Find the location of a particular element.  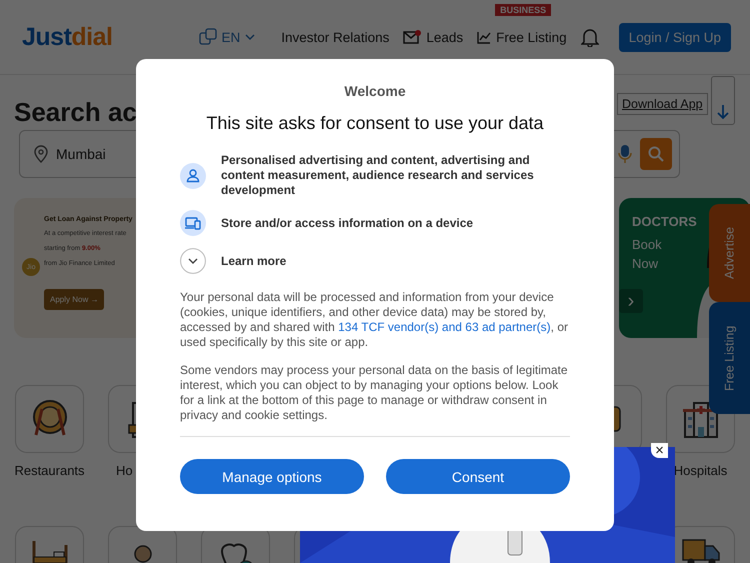

dialog-button: Consent is located at coordinates (478, 476).